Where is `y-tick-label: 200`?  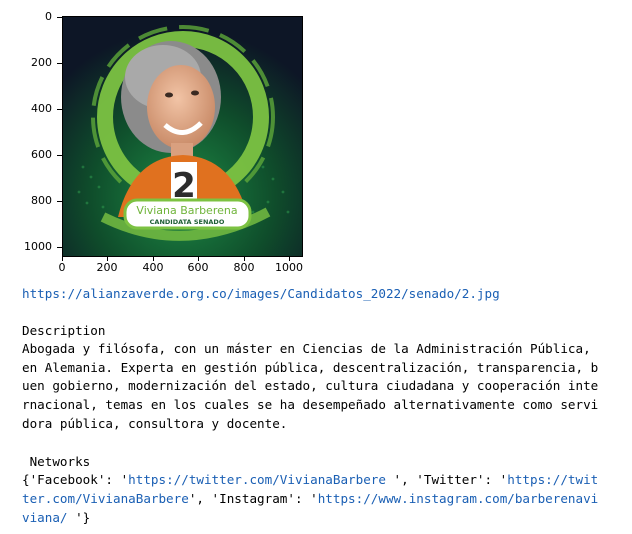
y-tick-label: 200 is located at coordinates (41, 62).